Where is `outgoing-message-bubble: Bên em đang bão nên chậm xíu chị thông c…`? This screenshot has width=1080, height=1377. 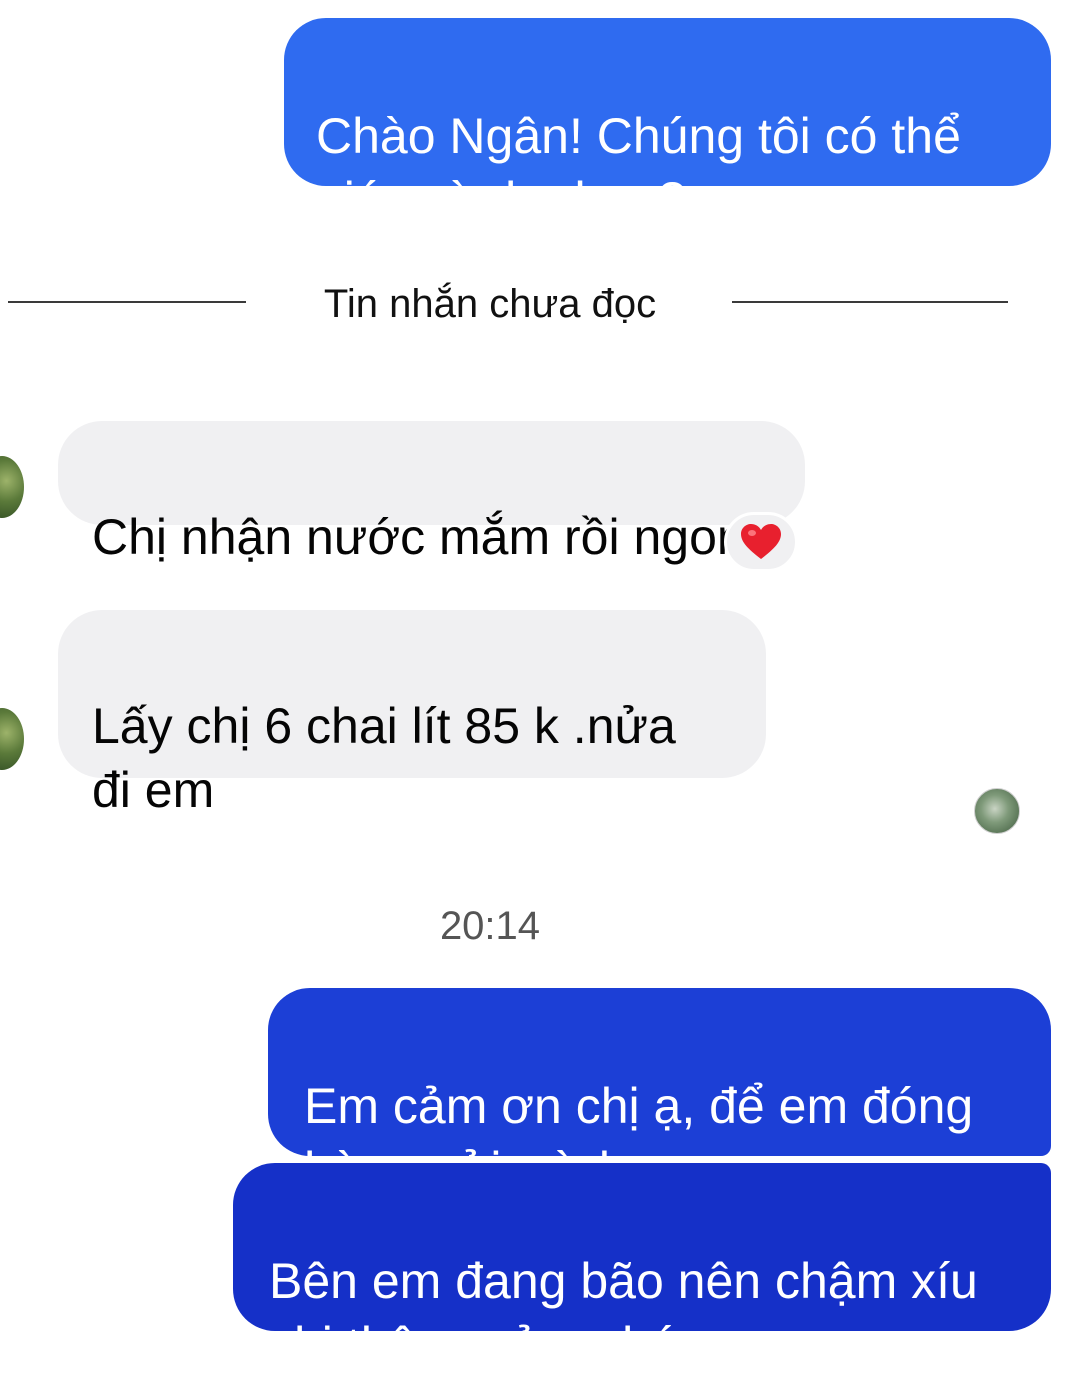
outgoing-message-bubble: Bên em đang bão nên chậm xíu chị thông c… is located at coordinates (642, 1268).